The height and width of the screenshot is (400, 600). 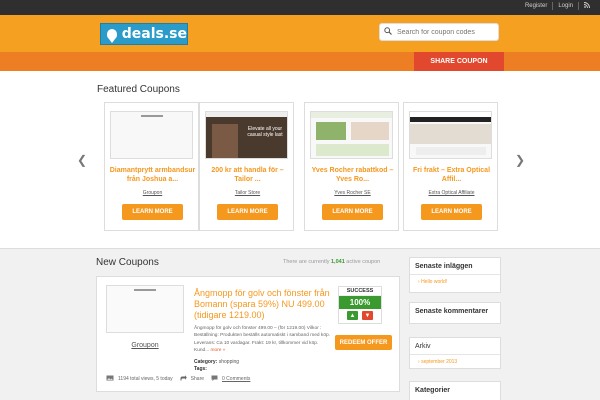 I want to click on share-icon, so click(x=183, y=379).